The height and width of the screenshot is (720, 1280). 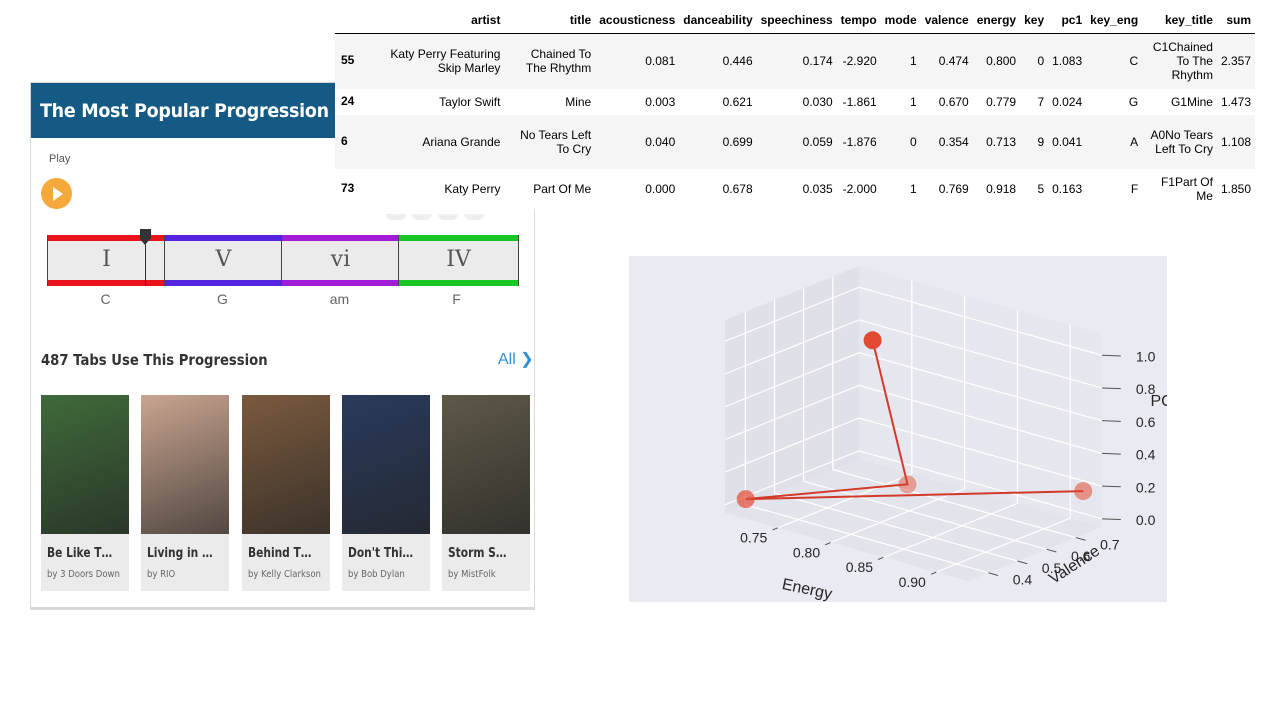 What do you see at coordinates (1235, 101) in the screenshot?
I see `table-cell: 1.473` at bounding box center [1235, 101].